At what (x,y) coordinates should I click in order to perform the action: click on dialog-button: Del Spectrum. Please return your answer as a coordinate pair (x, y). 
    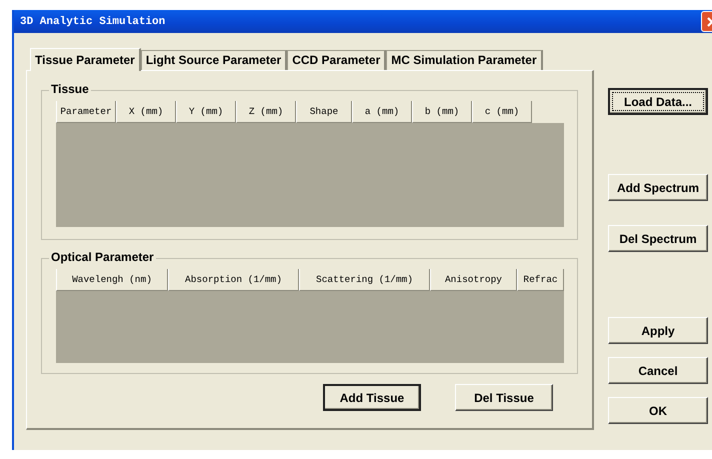
    Looking at the image, I should click on (658, 238).